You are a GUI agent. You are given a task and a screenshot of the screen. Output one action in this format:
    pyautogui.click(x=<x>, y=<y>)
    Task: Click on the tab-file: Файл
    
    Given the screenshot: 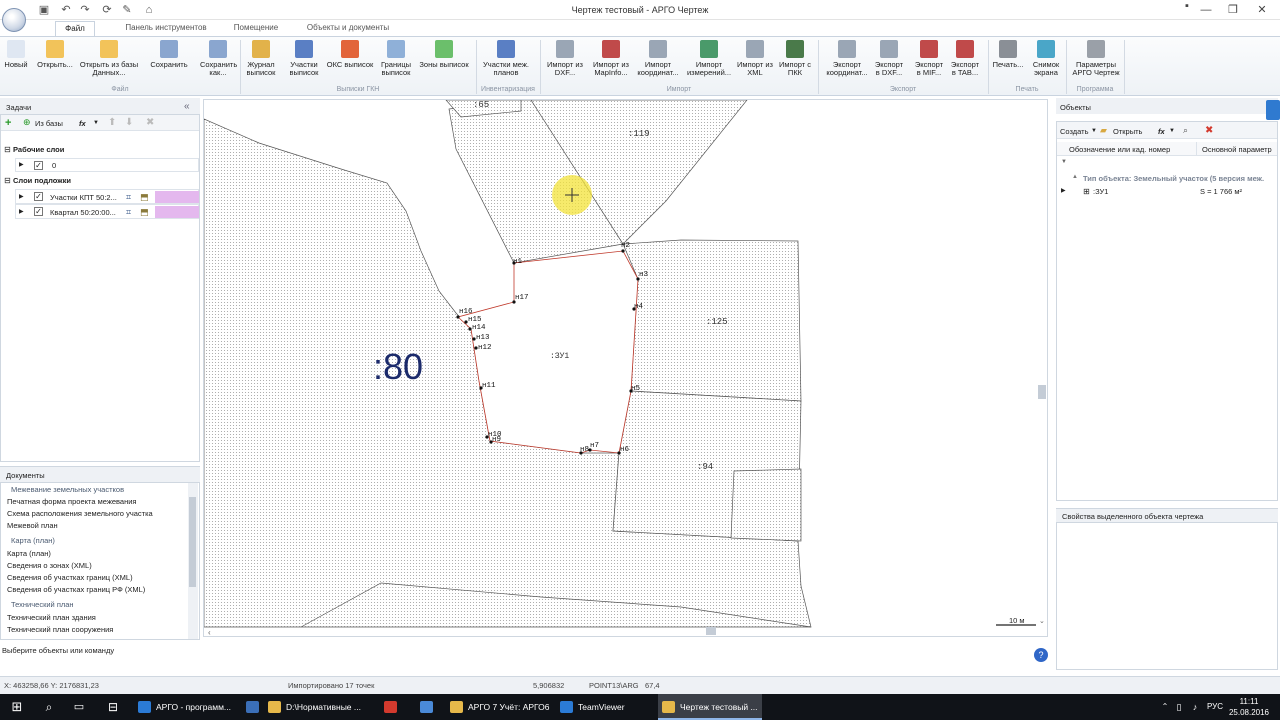 What is the action you would take?
    pyautogui.click(x=75, y=28)
    